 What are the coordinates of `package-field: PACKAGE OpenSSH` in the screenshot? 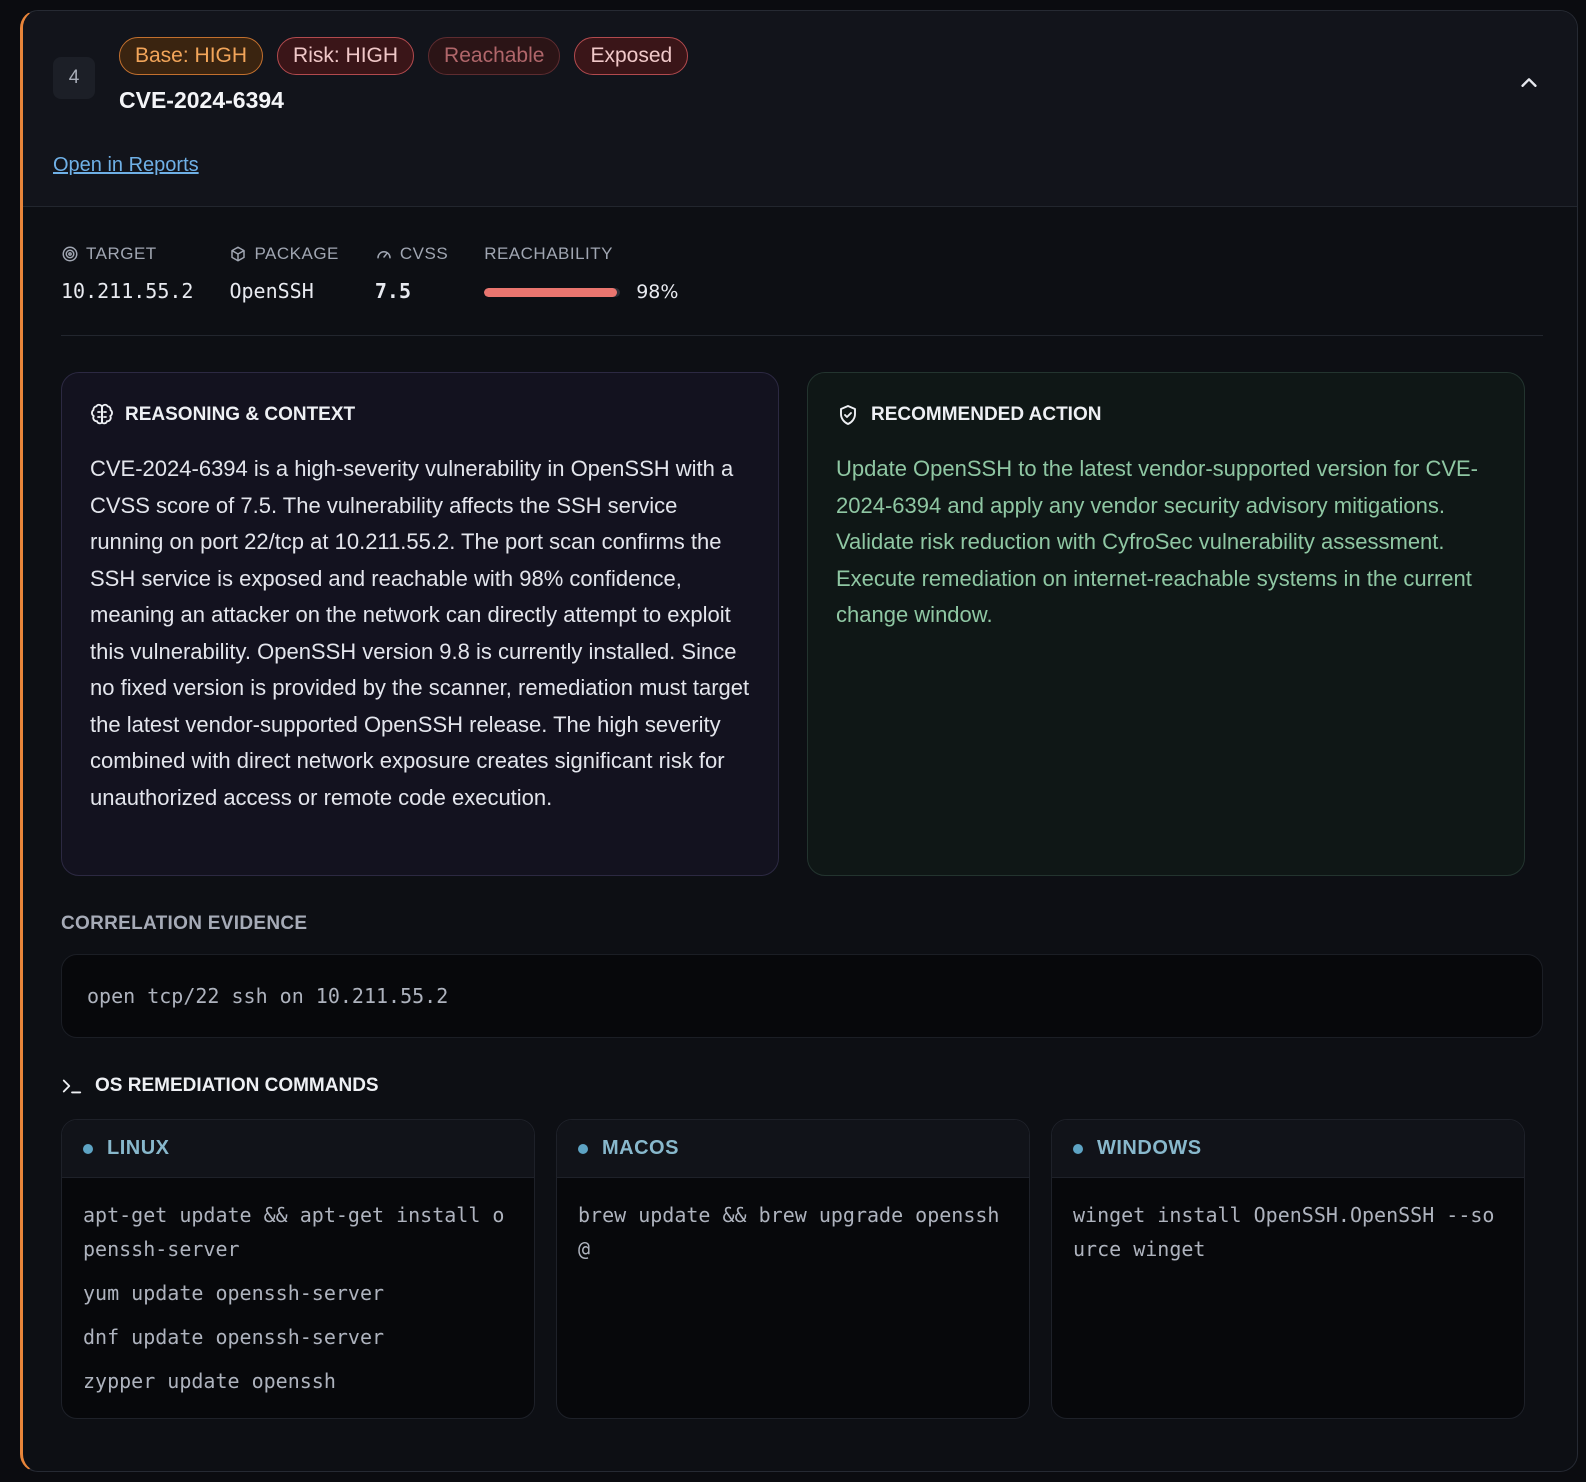 It's located at (283, 273).